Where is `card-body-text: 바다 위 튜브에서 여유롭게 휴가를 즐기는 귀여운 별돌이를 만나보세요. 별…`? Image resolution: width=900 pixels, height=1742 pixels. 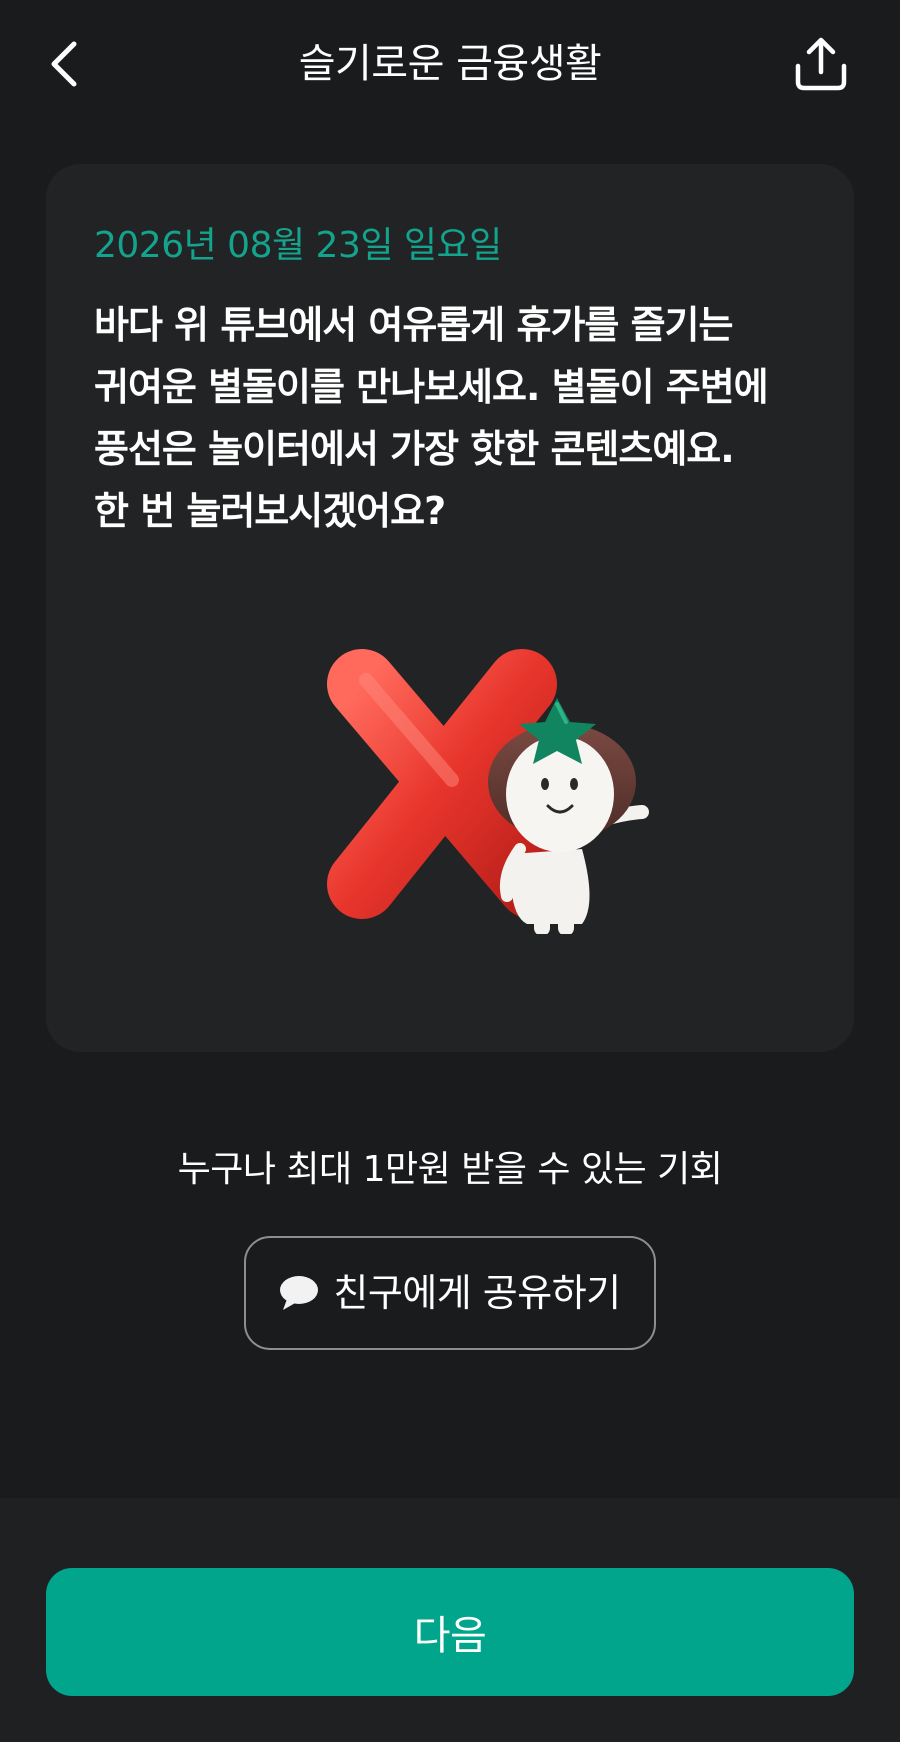
card-body-text: 바다 위 튜브에서 여유롭게 휴가를 즐기는 귀여운 별돌이를 만나보세요. 별… is located at coordinates (459, 418).